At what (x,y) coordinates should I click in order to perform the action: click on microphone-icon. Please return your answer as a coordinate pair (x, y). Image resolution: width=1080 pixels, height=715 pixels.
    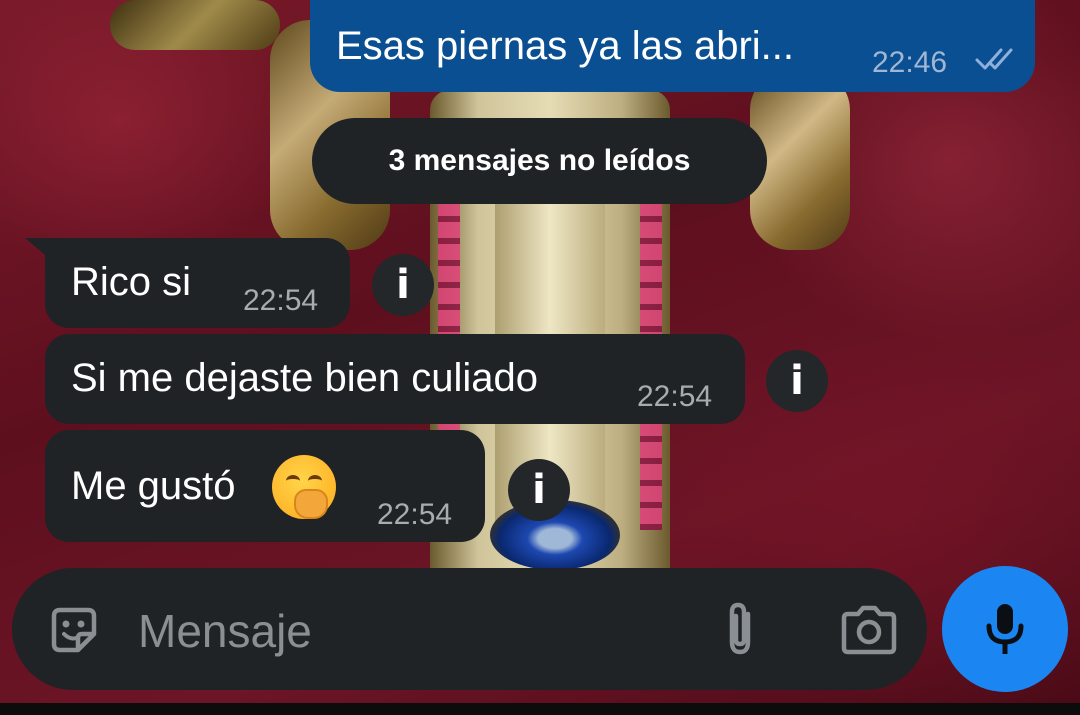
    Looking at the image, I should click on (1005, 629).